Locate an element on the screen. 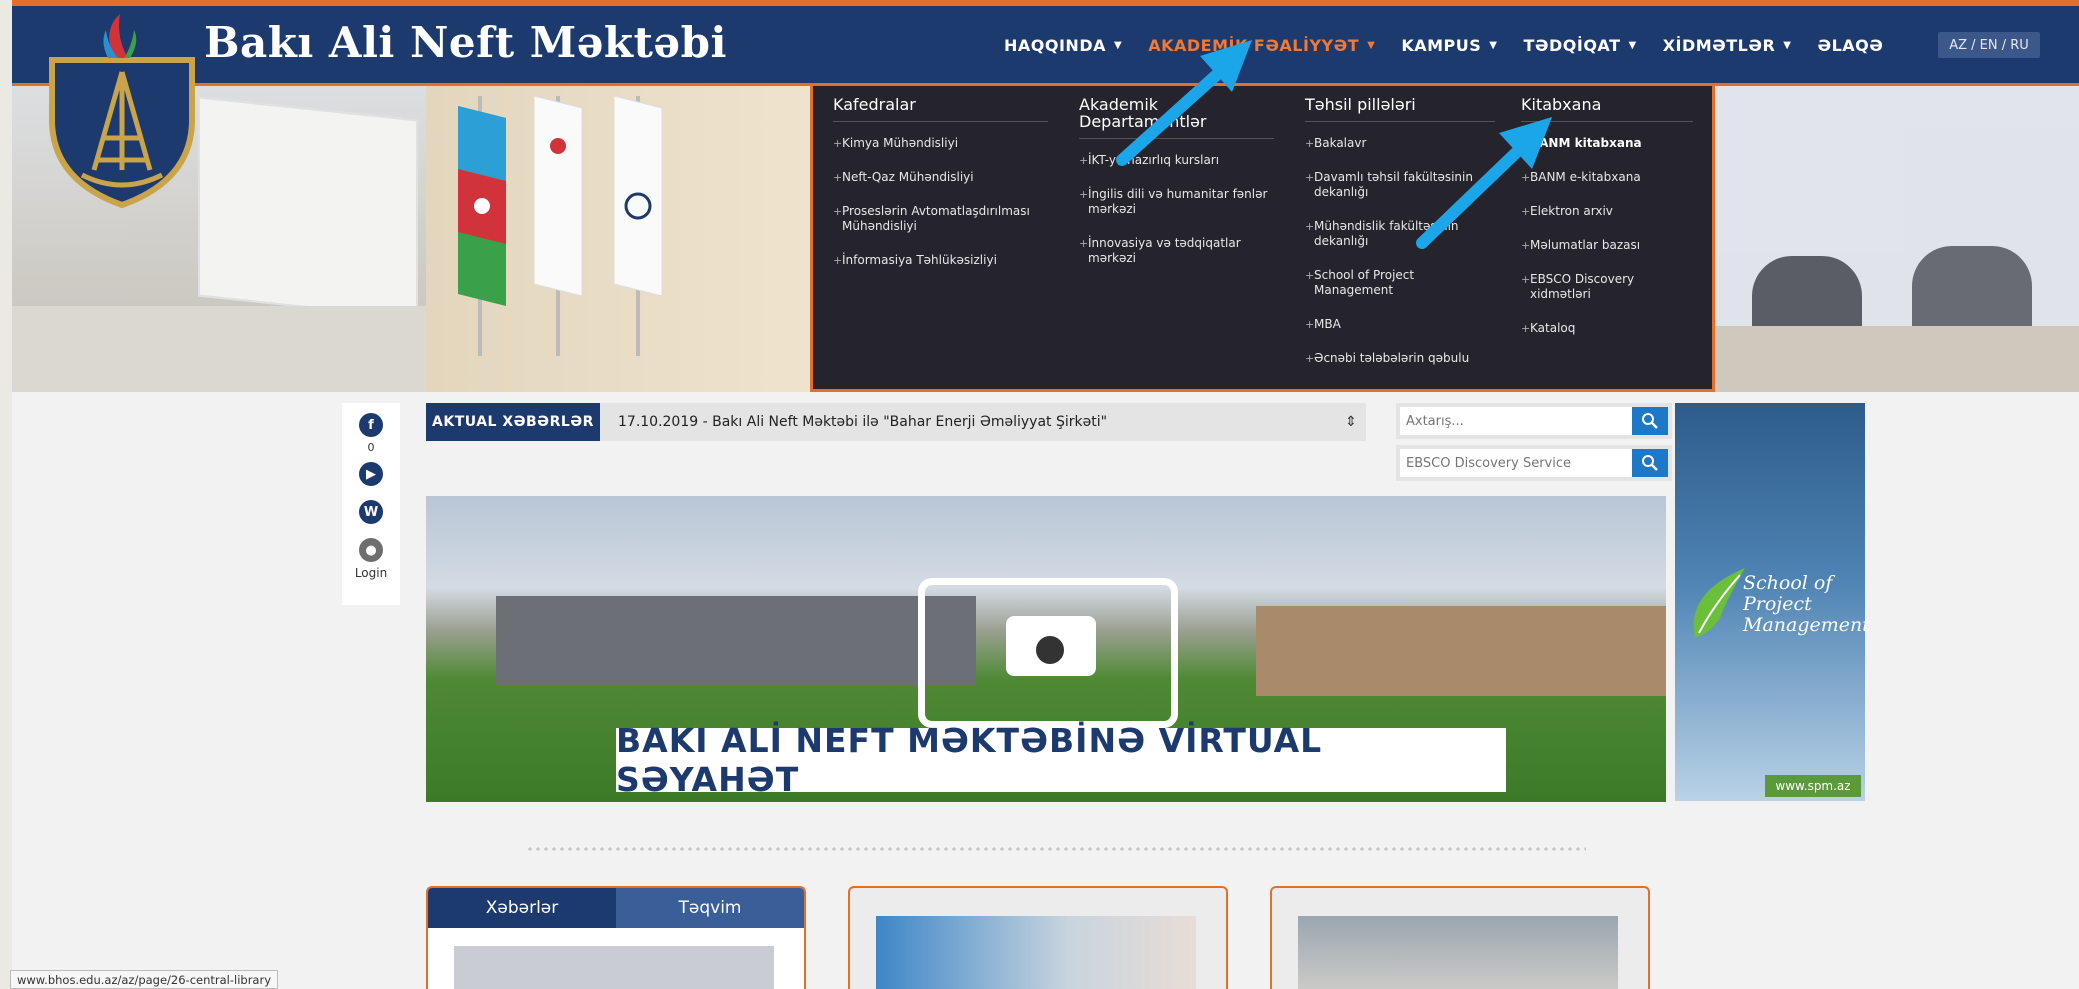 This screenshot has width=2079, height=989. students-photo is located at coordinates (1458, 952).